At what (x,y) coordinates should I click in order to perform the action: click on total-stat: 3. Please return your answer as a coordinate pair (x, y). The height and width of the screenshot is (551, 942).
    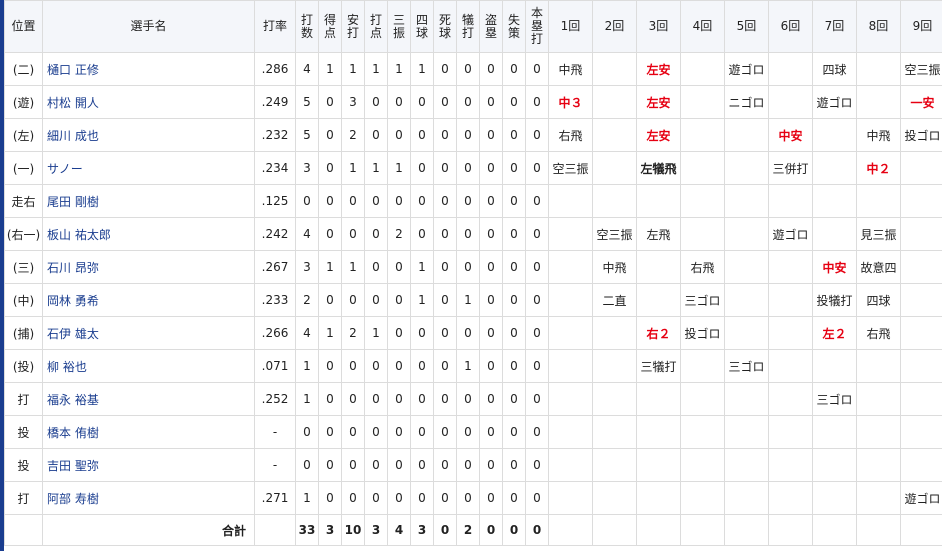
    Looking at the image, I should click on (422, 530).